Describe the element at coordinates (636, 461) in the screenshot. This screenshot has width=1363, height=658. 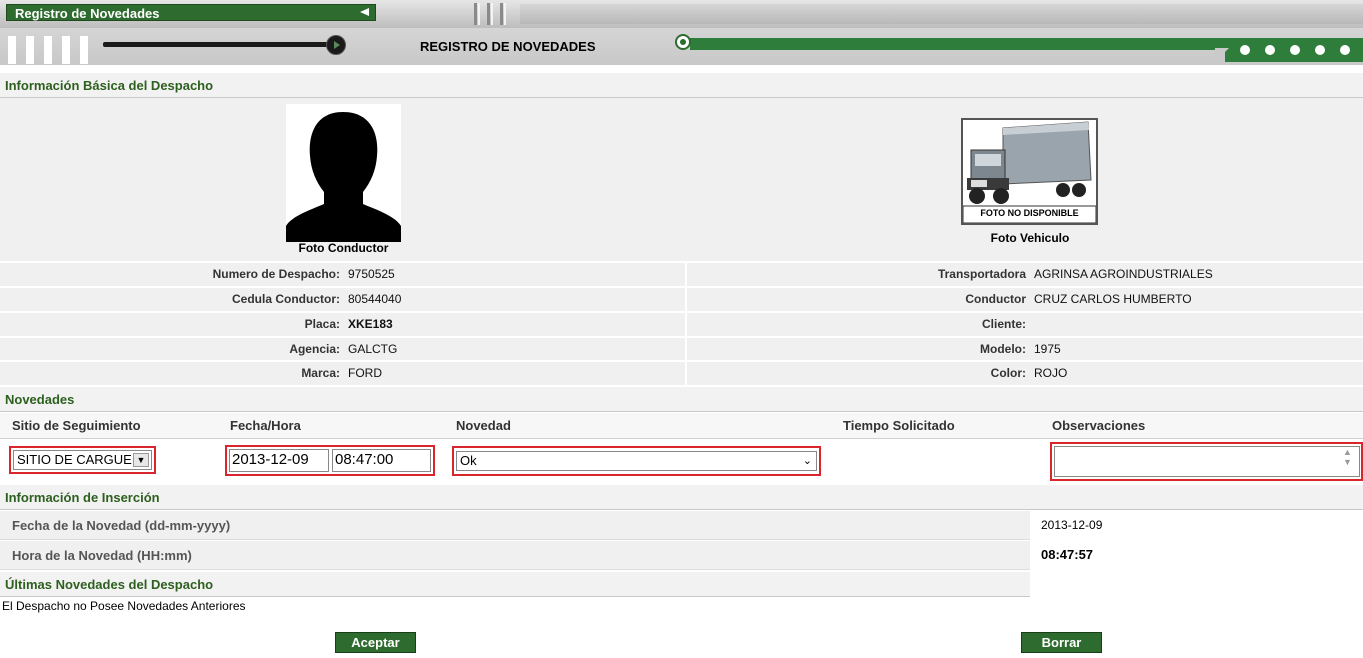
I see `novedad-select: Ok ⌄` at that location.